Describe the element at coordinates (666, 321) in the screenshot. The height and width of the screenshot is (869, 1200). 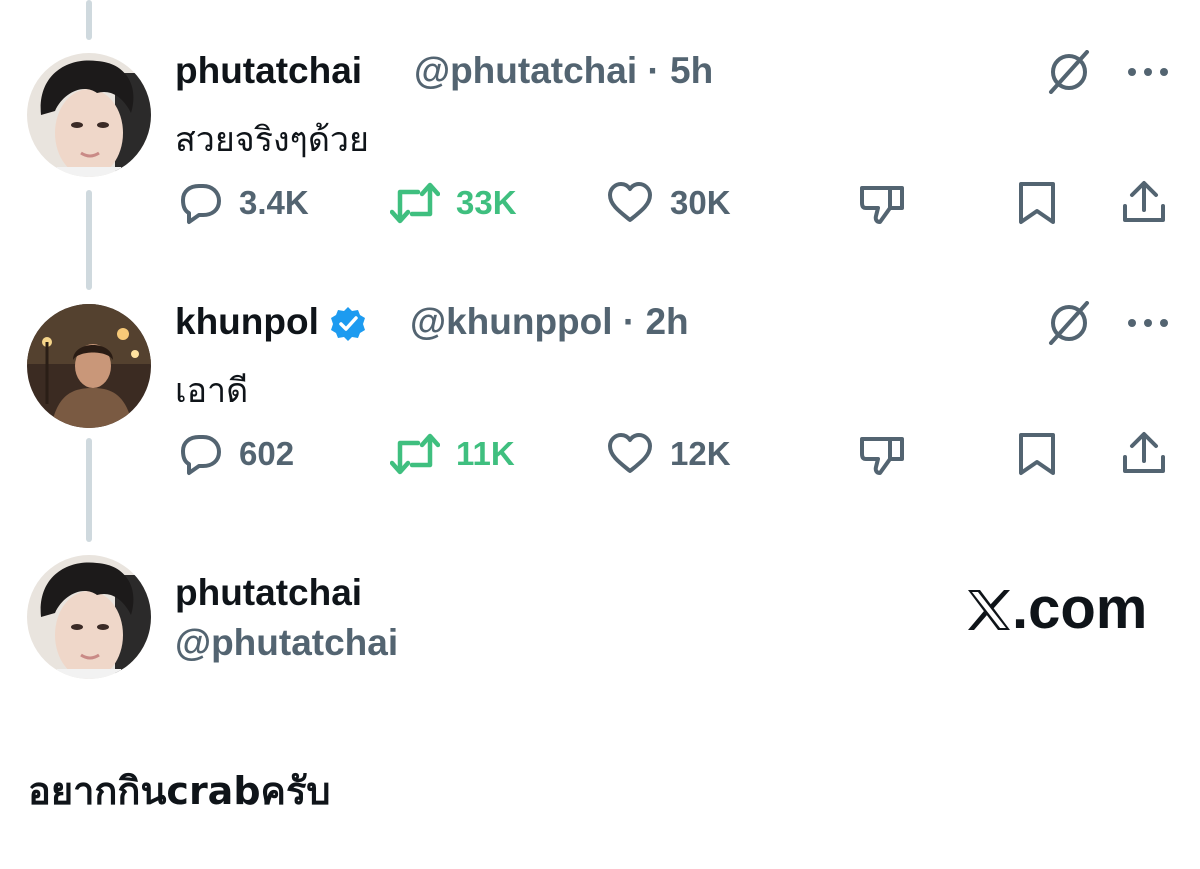
I see `timestamp: 2h` at that location.